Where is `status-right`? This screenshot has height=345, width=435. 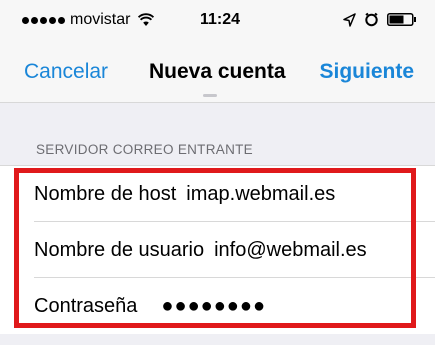
status-right is located at coordinates (380, 19).